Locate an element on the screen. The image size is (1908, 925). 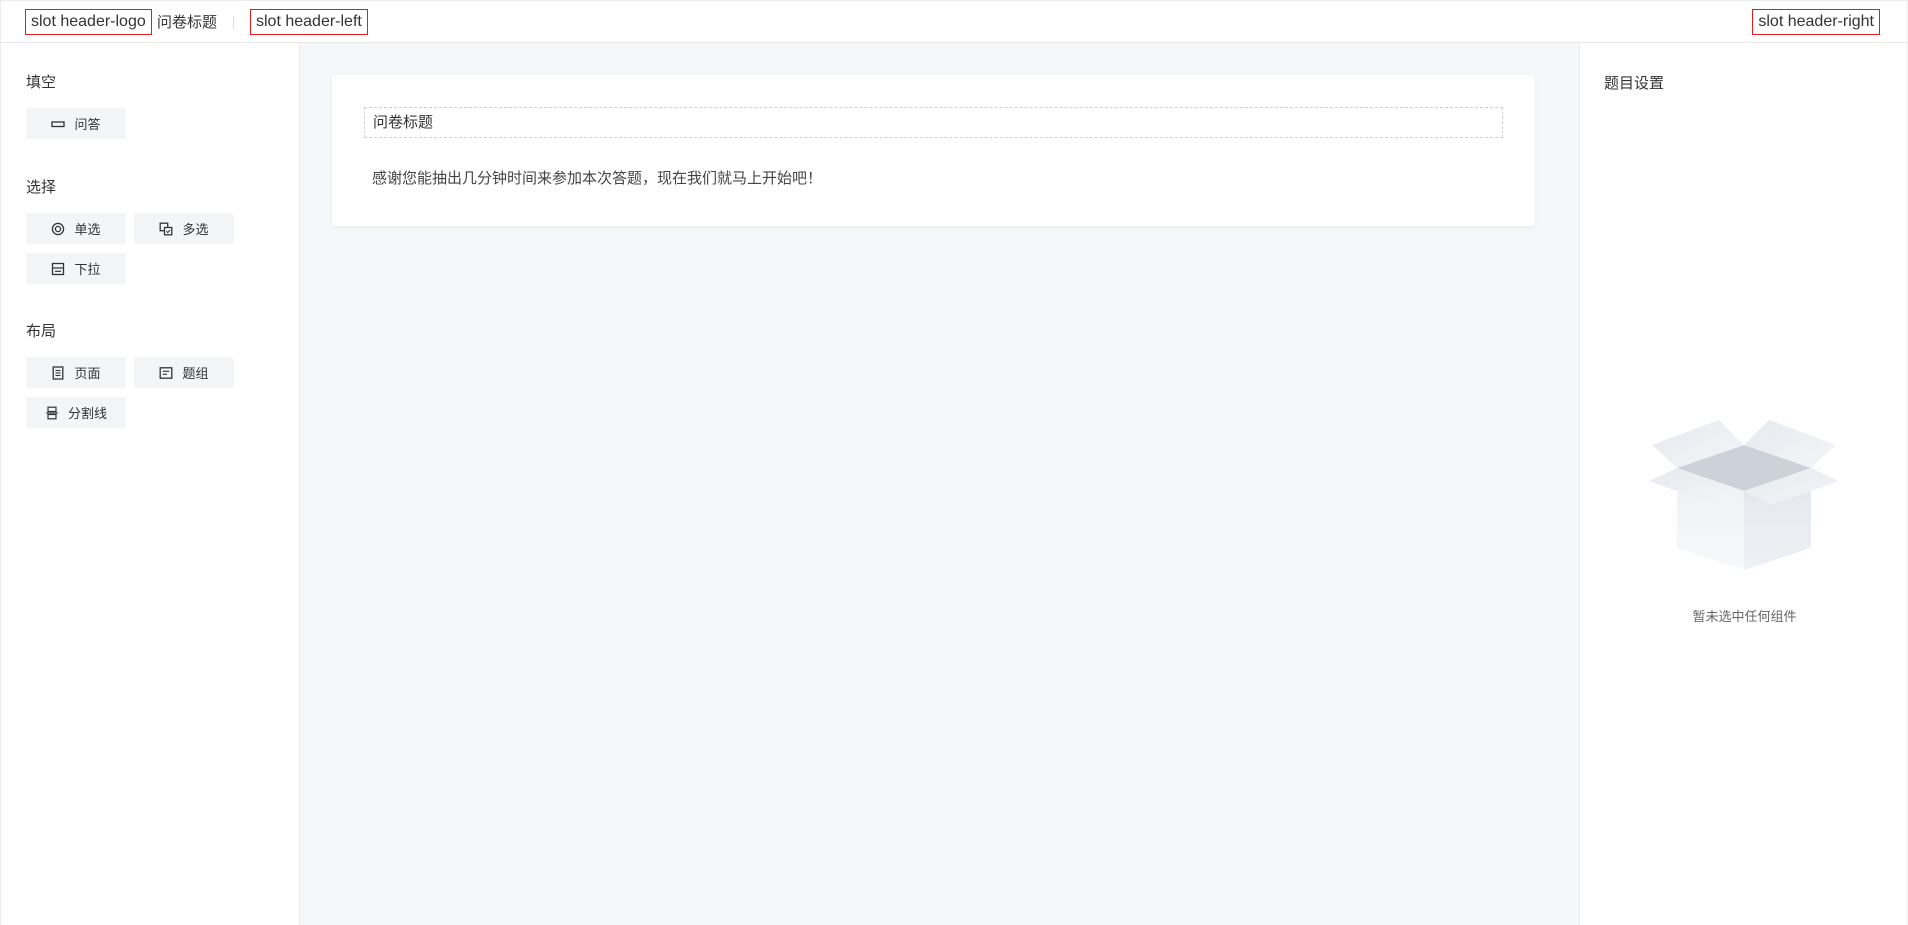
dropdown-icon is located at coordinates (58, 268).